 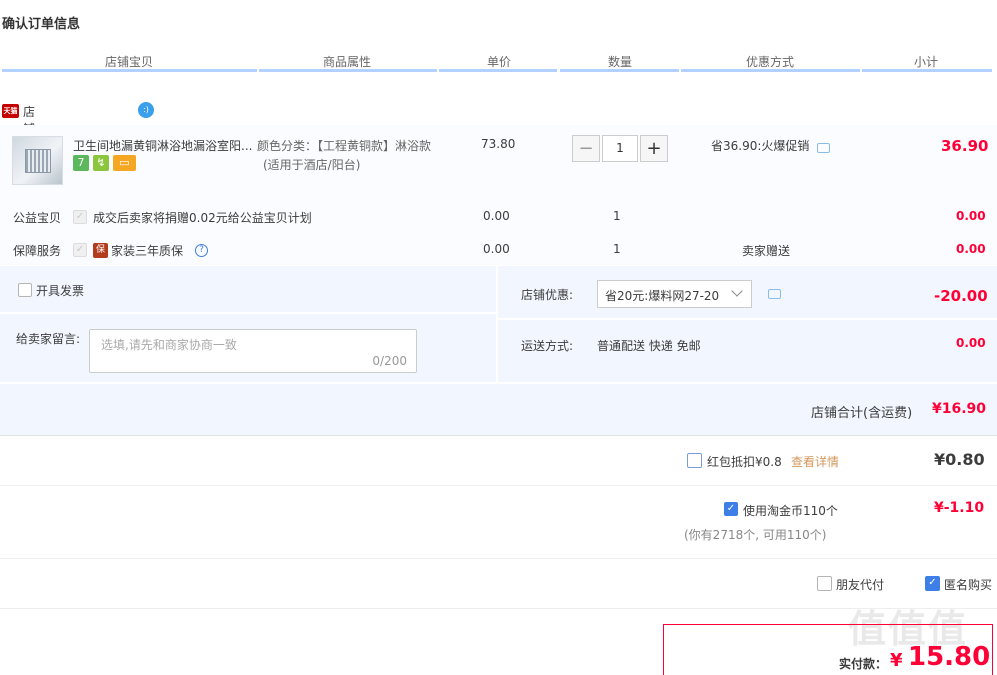 What do you see at coordinates (37, 160) in the screenshot?
I see `product-thumbnail` at bounding box center [37, 160].